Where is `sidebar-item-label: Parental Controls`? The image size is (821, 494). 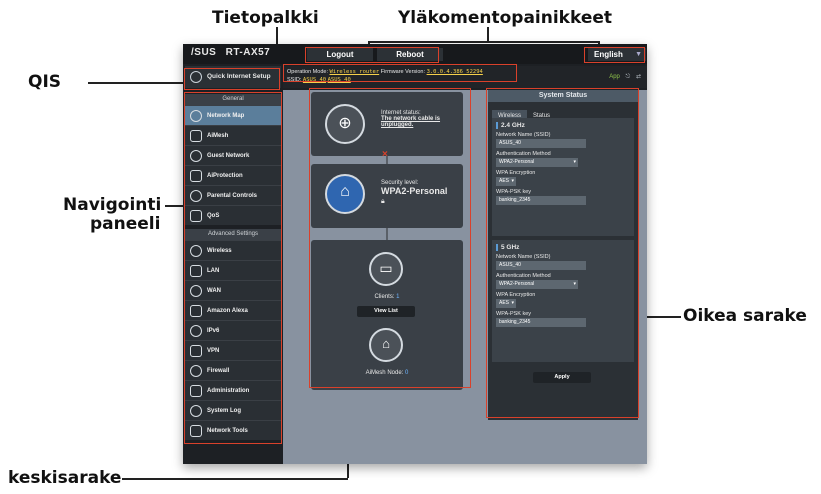
sidebar-item-label: Parental Controls is located at coordinates (232, 196).